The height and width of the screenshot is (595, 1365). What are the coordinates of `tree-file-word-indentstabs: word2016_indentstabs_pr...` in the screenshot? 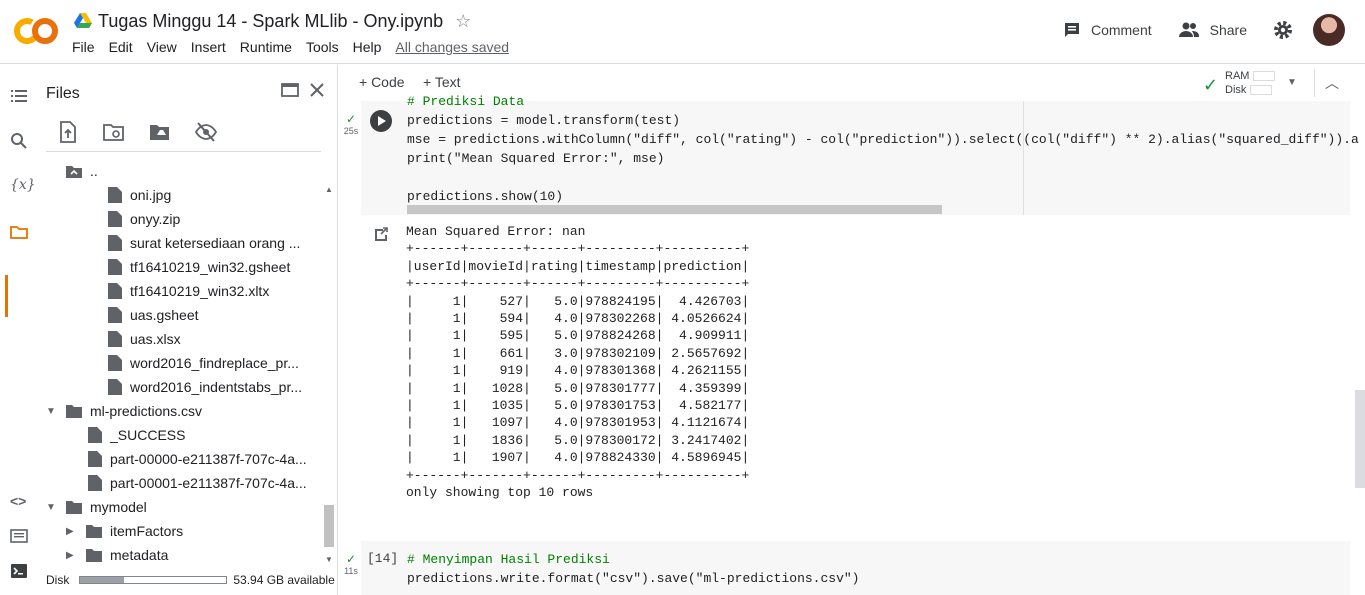 It's located at (205, 387).